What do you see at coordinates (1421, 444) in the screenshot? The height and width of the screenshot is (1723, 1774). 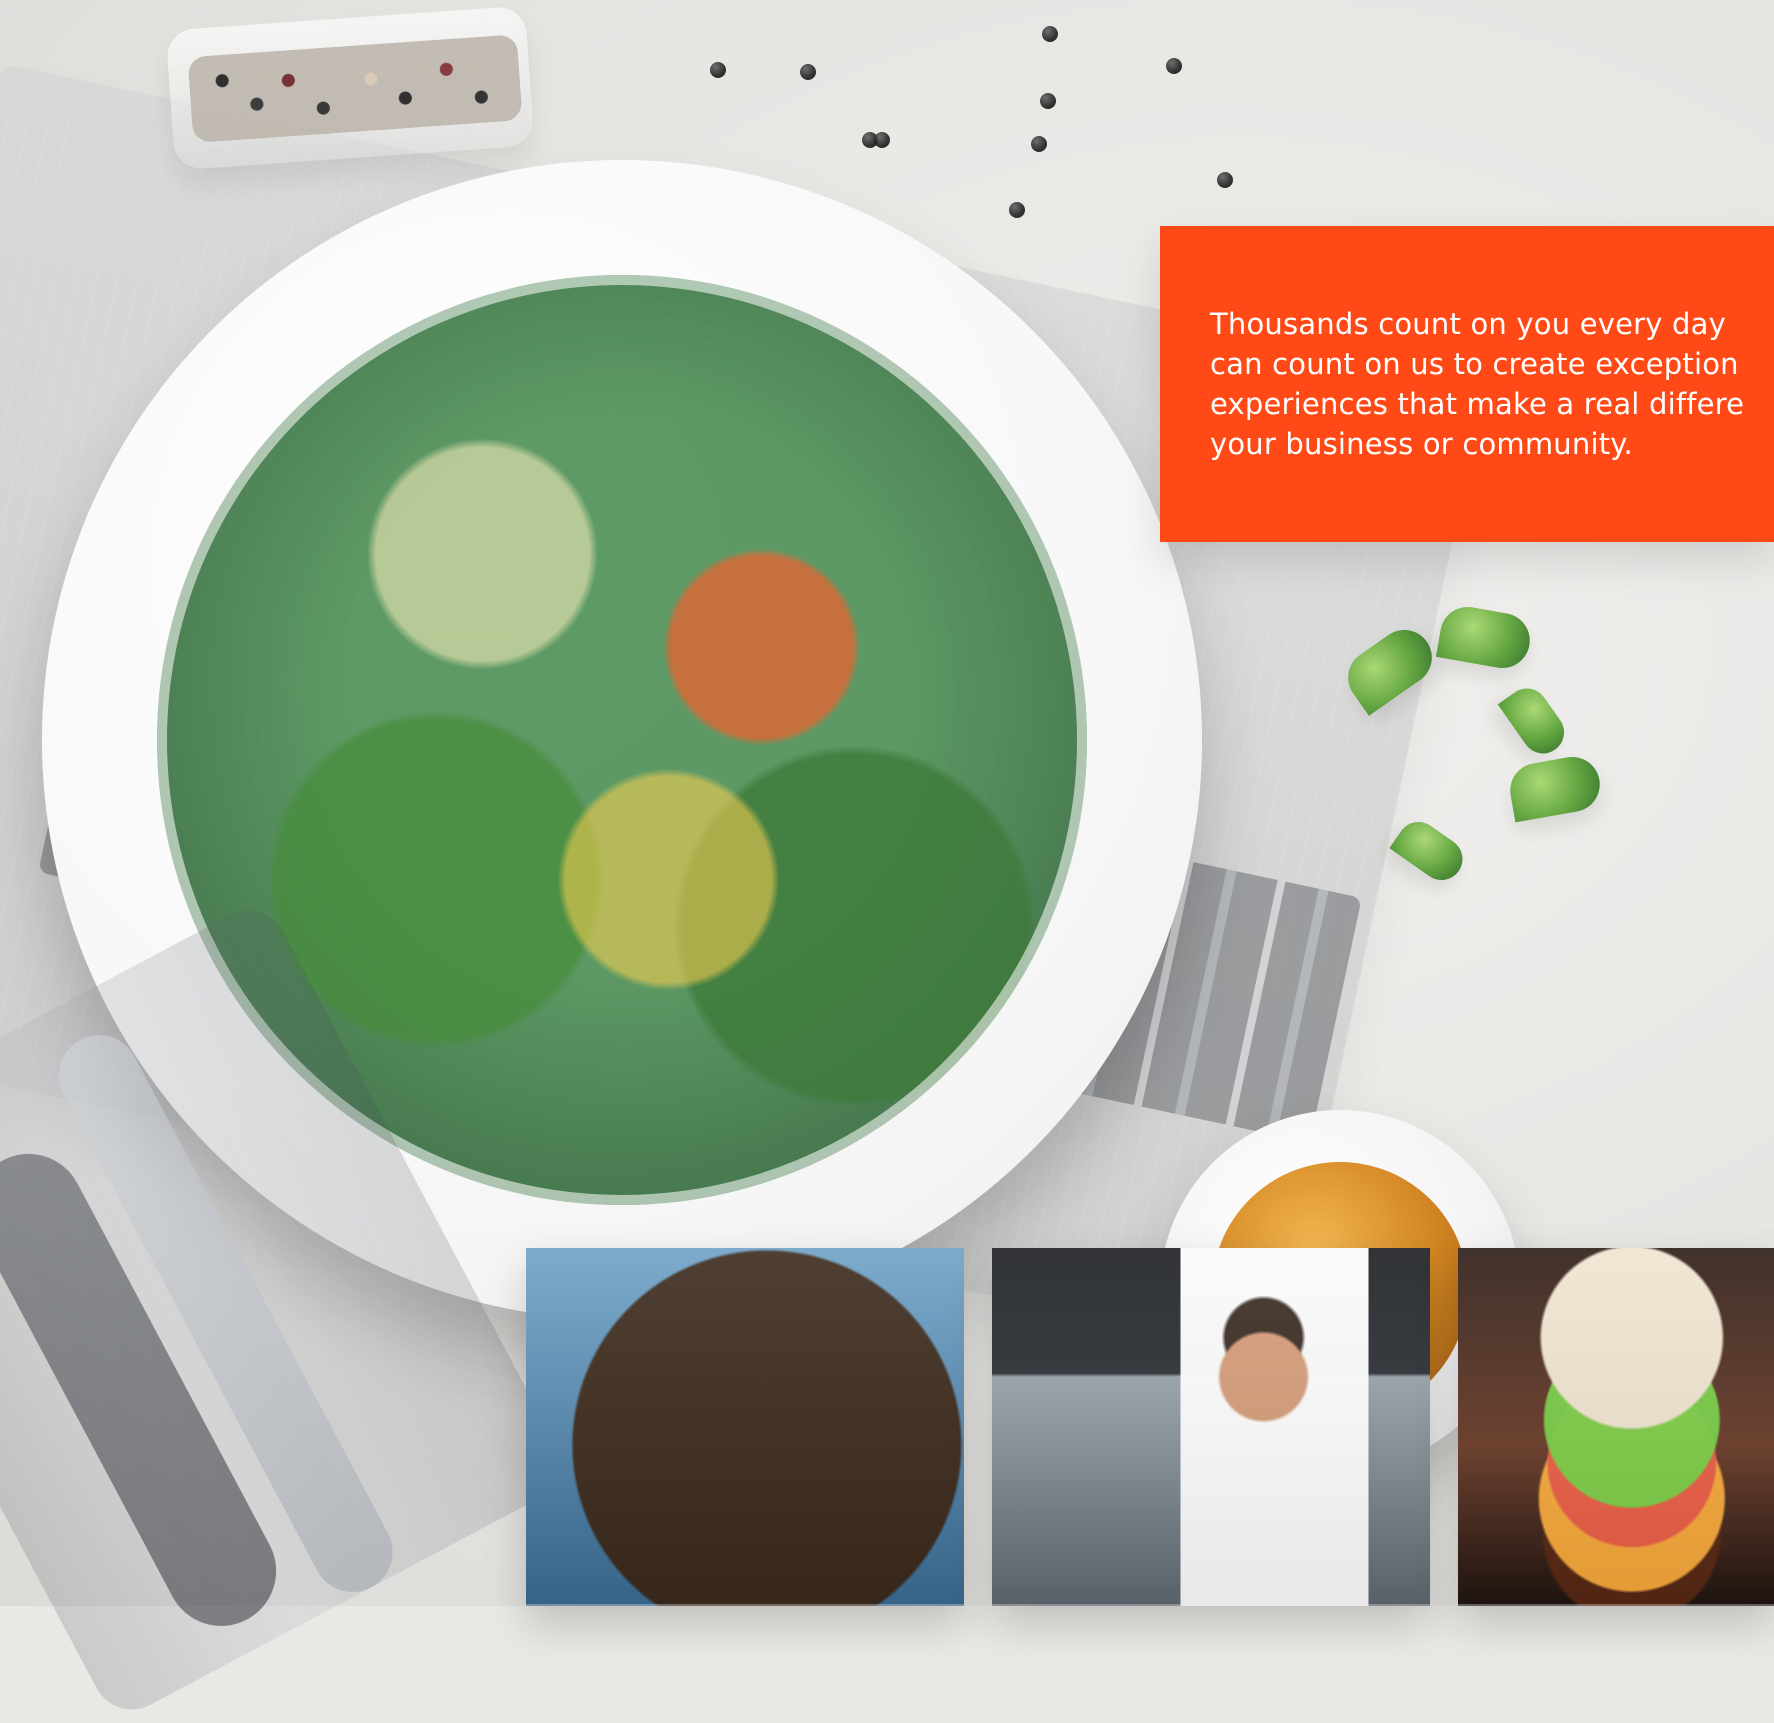 I see `callout-line: your business or community.` at bounding box center [1421, 444].